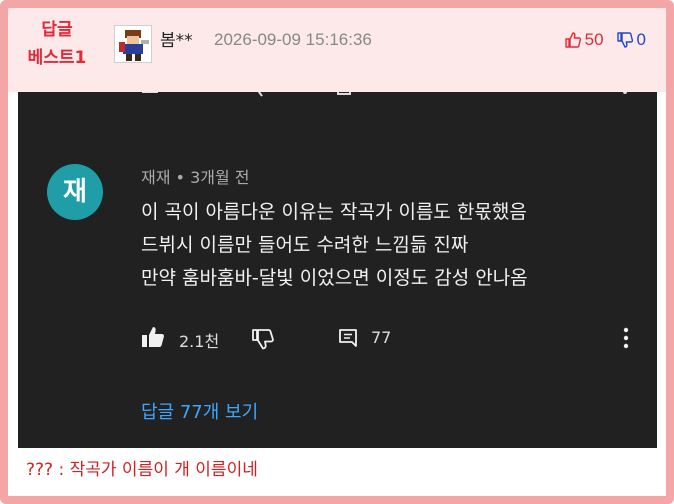  I want to click on view-replies-link: 답글 77개 보기, so click(199, 411).